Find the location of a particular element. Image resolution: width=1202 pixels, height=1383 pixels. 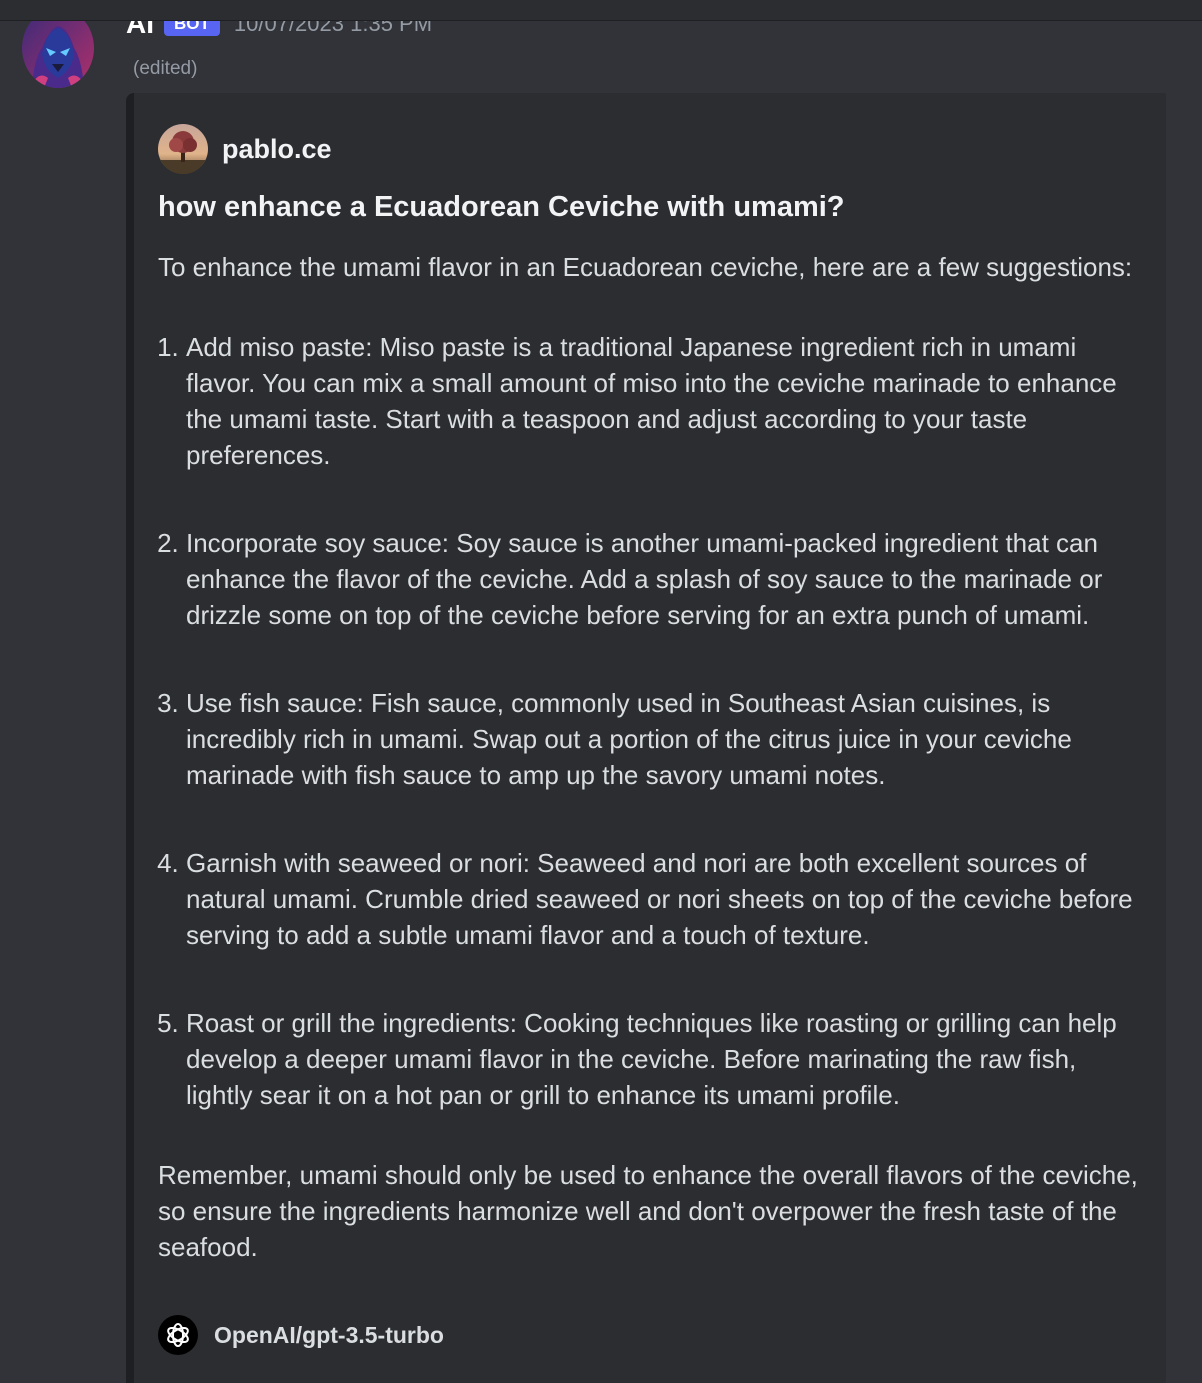

tree-sunset-icon is located at coordinates (183, 149).